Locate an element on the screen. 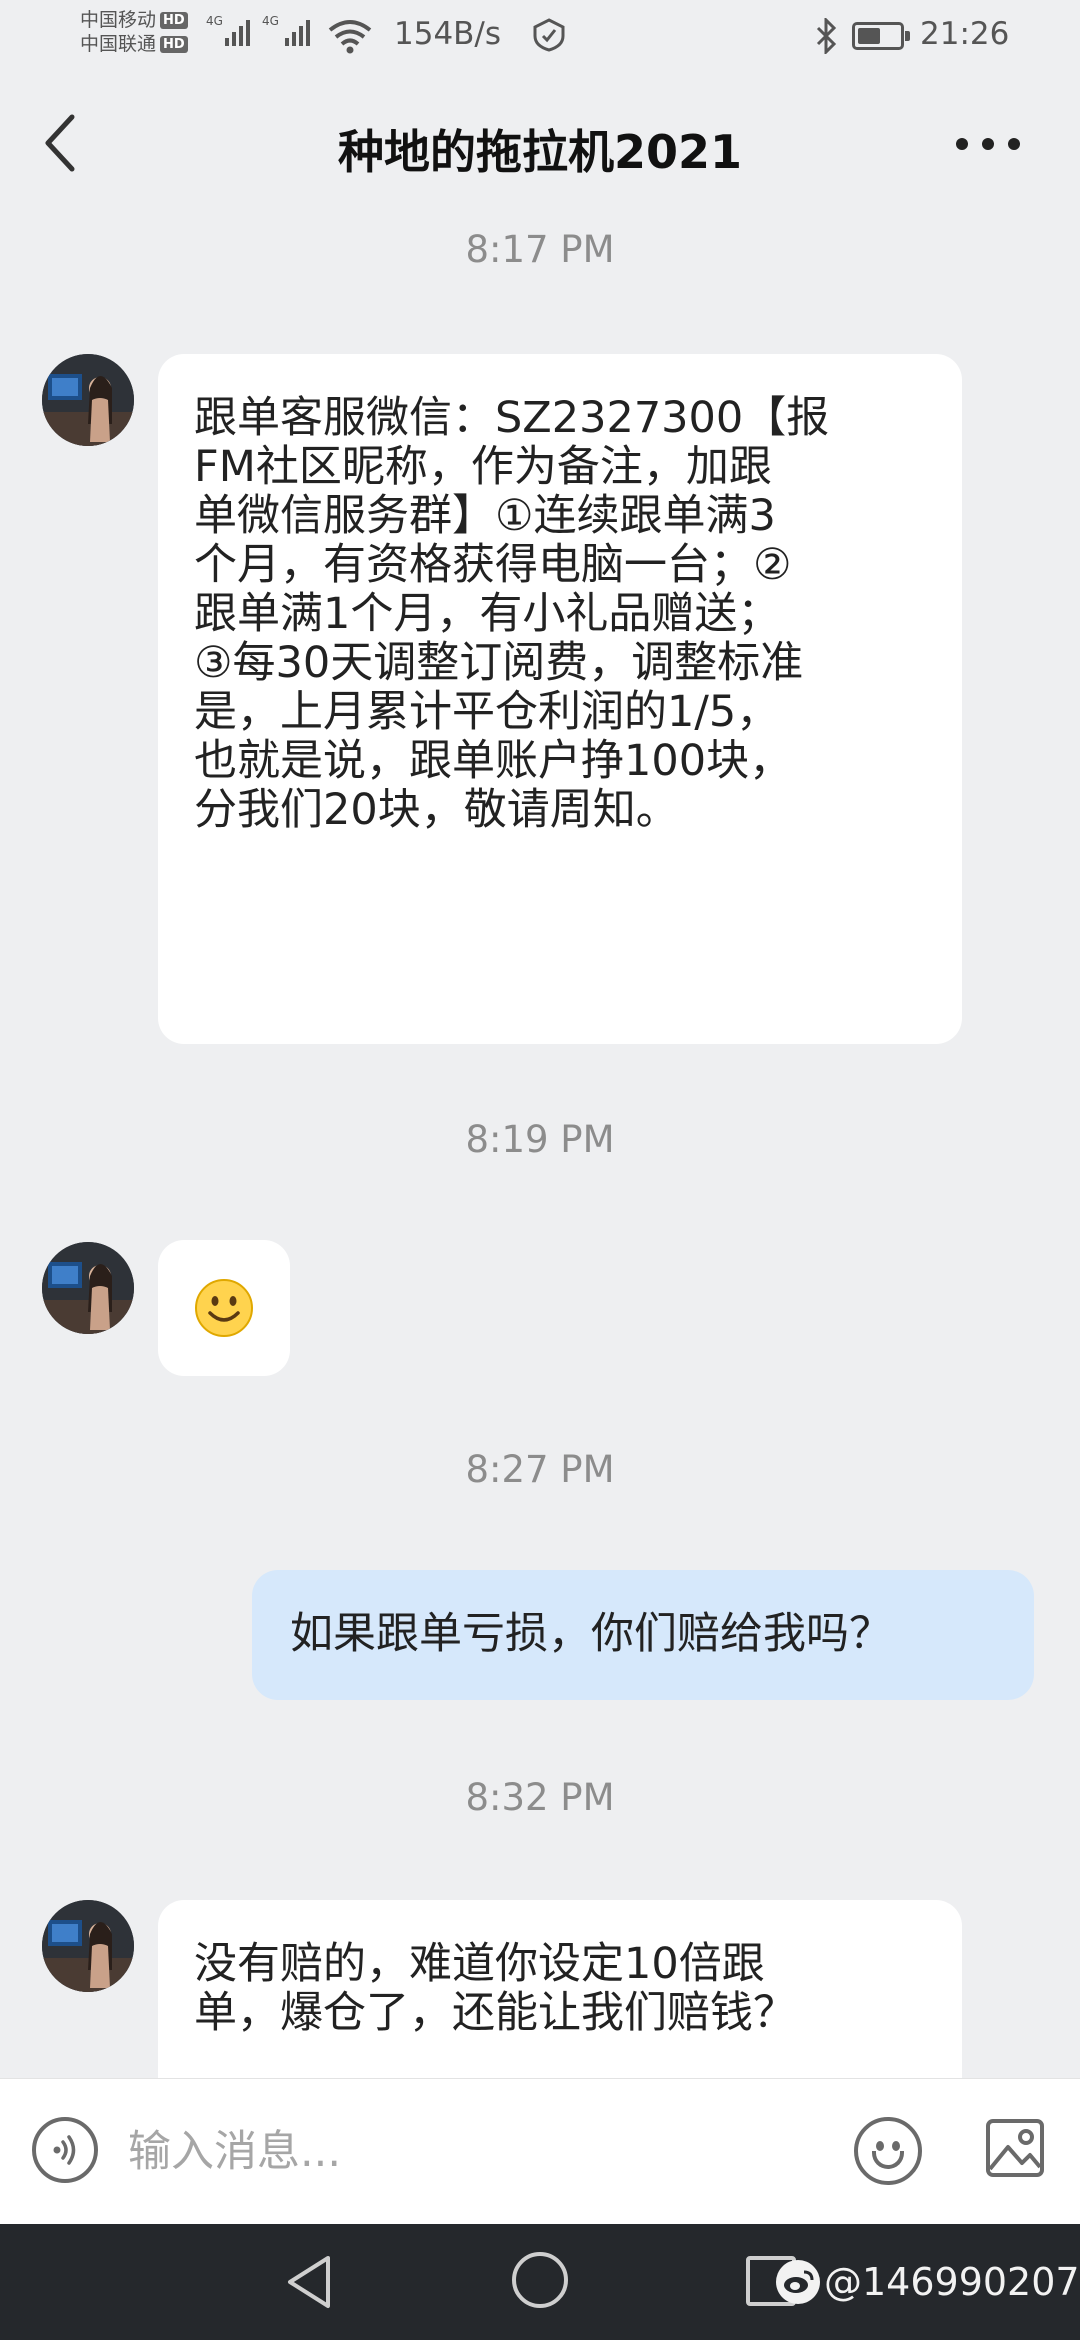 The image size is (1080, 2340). chat-title: 种地的拖拉机2021 is located at coordinates (540, 152).